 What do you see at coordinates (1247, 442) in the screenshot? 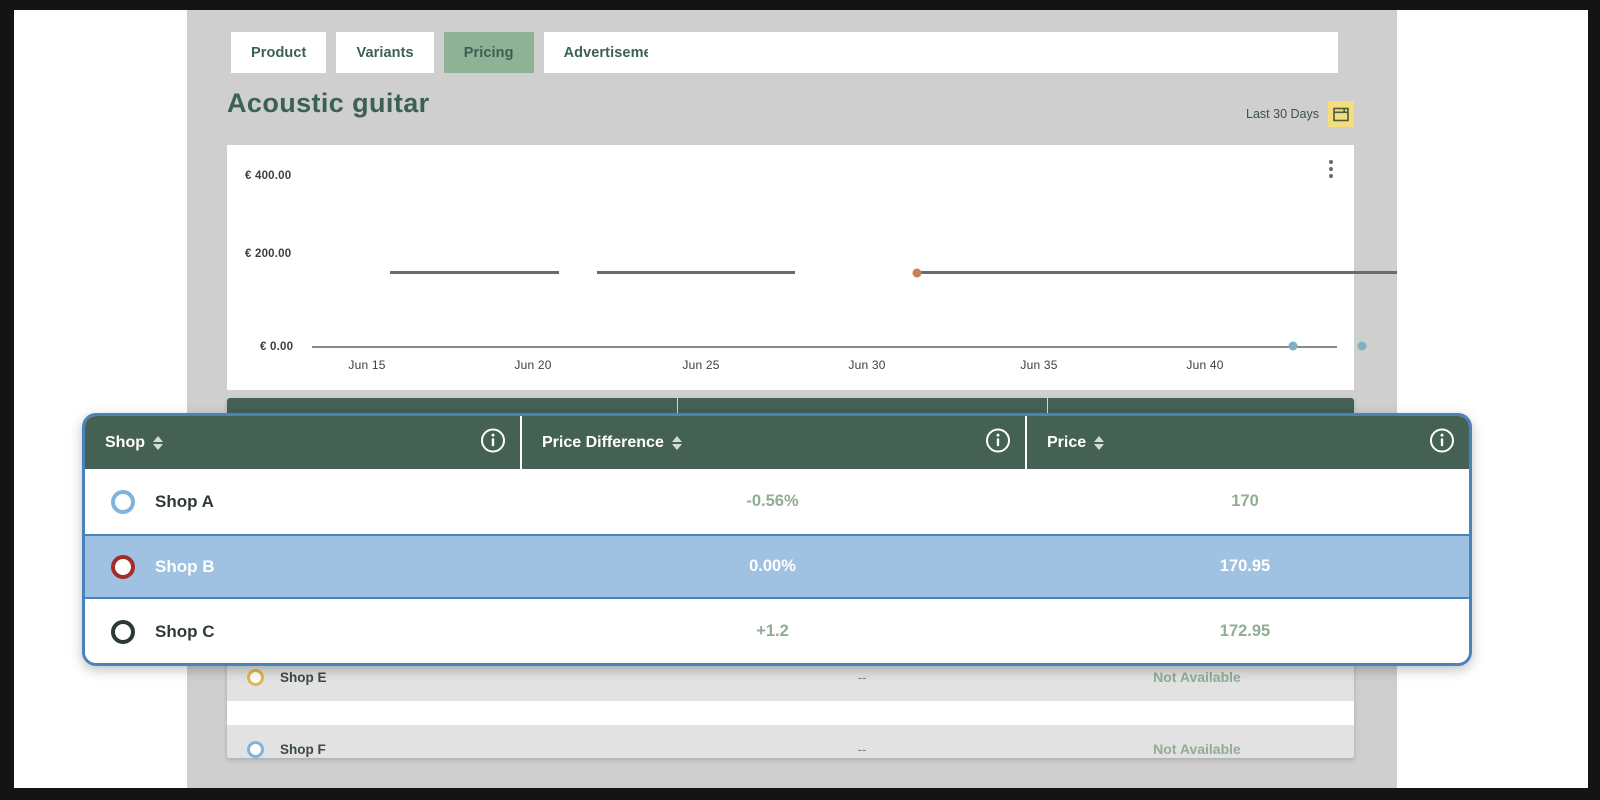
I see `column-header-price: Price` at bounding box center [1247, 442].